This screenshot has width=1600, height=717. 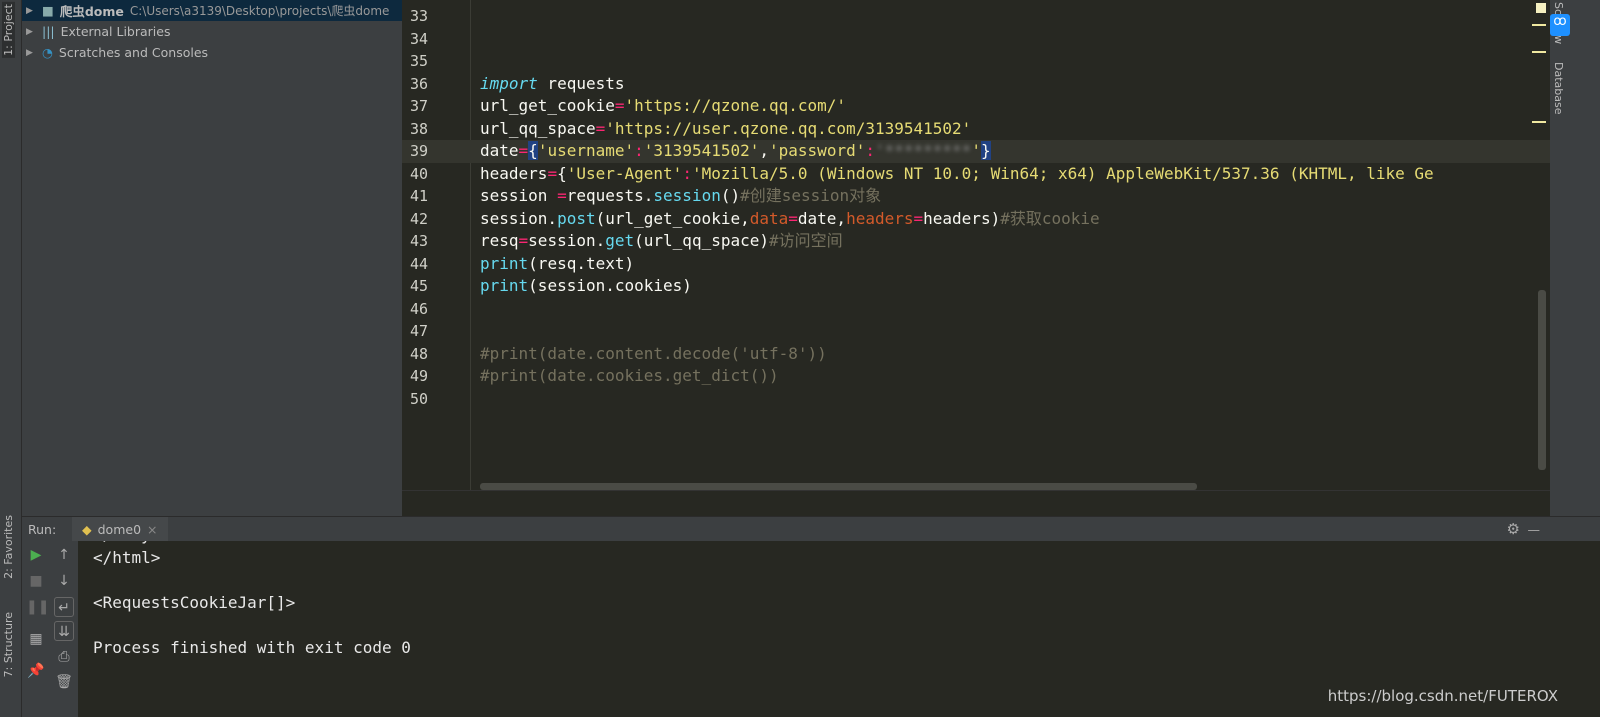 What do you see at coordinates (1541, 8) in the screenshot?
I see `inspection-status-icon` at bounding box center [1541, 8].